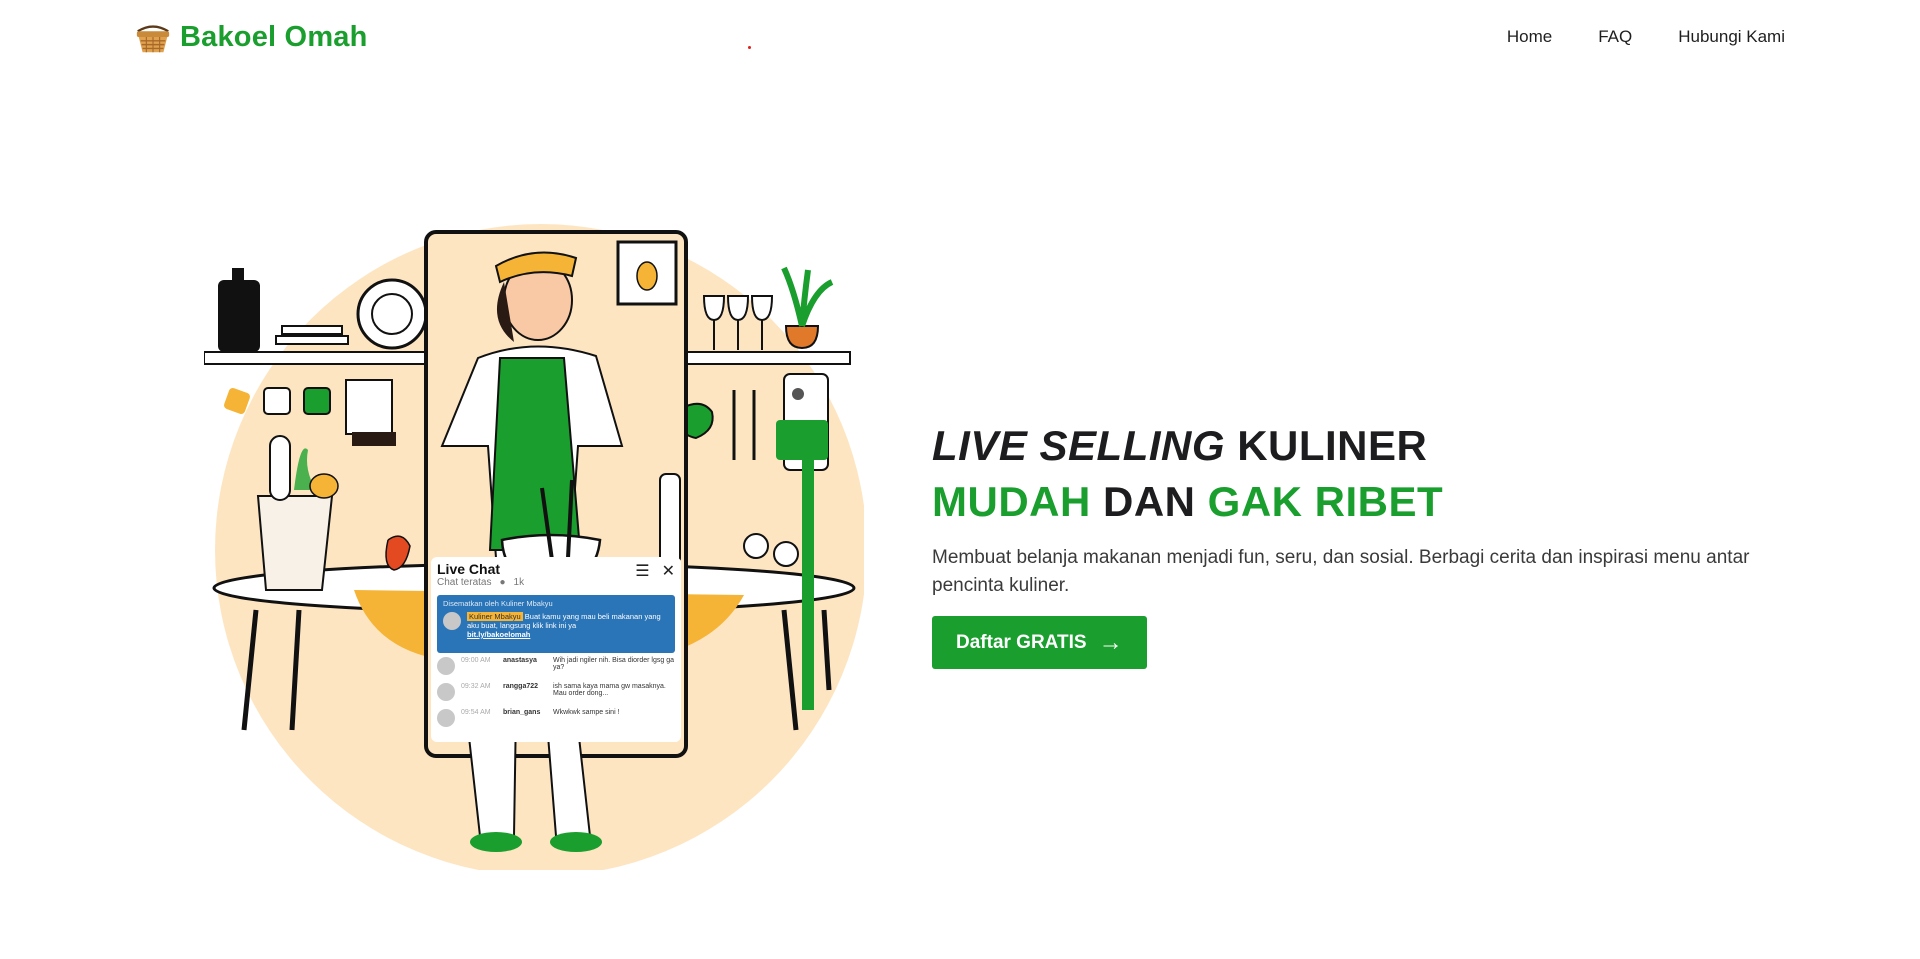 The height and width of the screenshot is (959, 1920). Describe the element at coordinates (476, 686) in the screenshot. I see `chat-time: 09:32 AM` at that location.